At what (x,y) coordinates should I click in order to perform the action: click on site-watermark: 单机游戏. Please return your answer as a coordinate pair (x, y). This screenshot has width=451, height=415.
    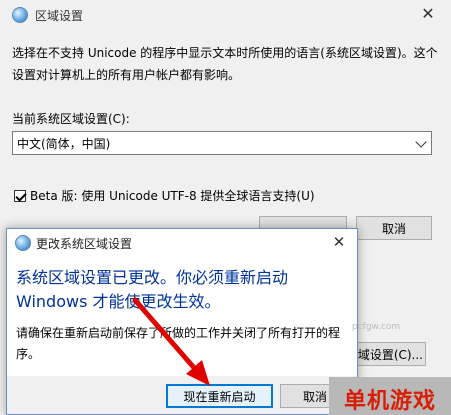
    Looking at the image, I should click on (390, 396).